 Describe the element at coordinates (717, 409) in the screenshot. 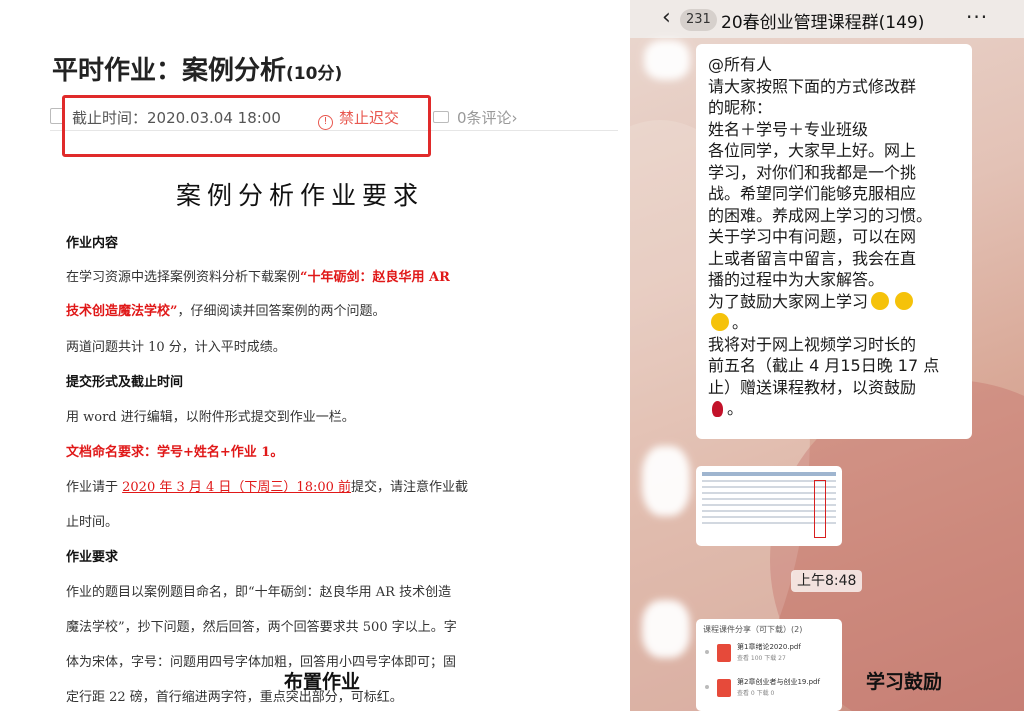

I see `rose-emoji-icon` at that location.